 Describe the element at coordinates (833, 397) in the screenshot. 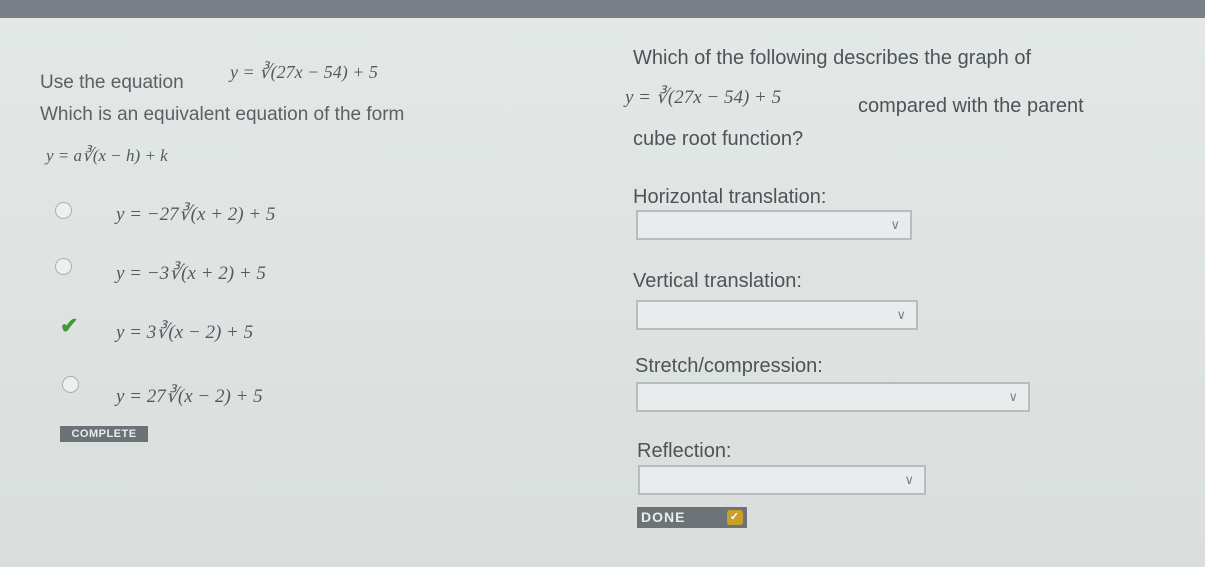

I see `stretch-compression-dropdown: ∨` at that location.